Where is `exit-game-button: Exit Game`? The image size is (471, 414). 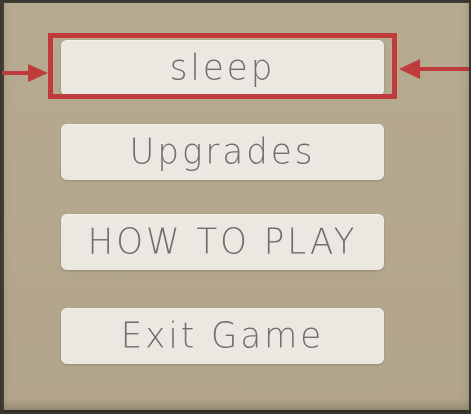 exit-game-button: Exit Game is located at coordinates (222, 336).